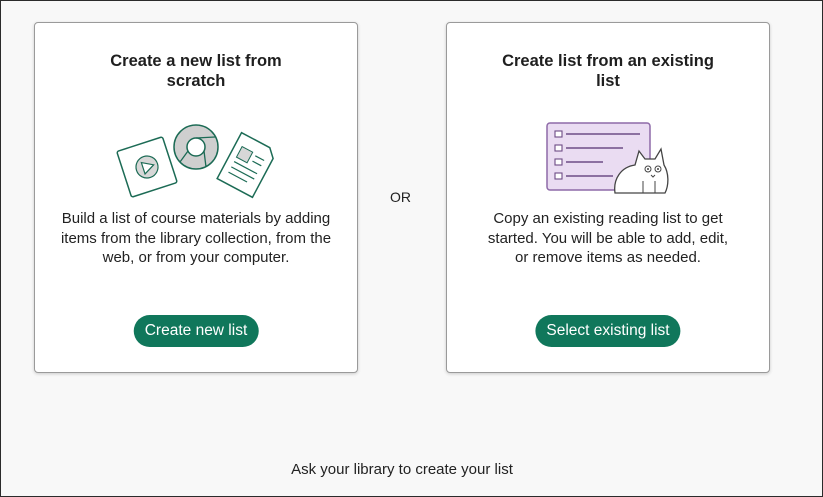  What do you see at coordinates (607, 158) in the screenshot?
I see `existing-list-illustration` at bounding box center [607, 158].